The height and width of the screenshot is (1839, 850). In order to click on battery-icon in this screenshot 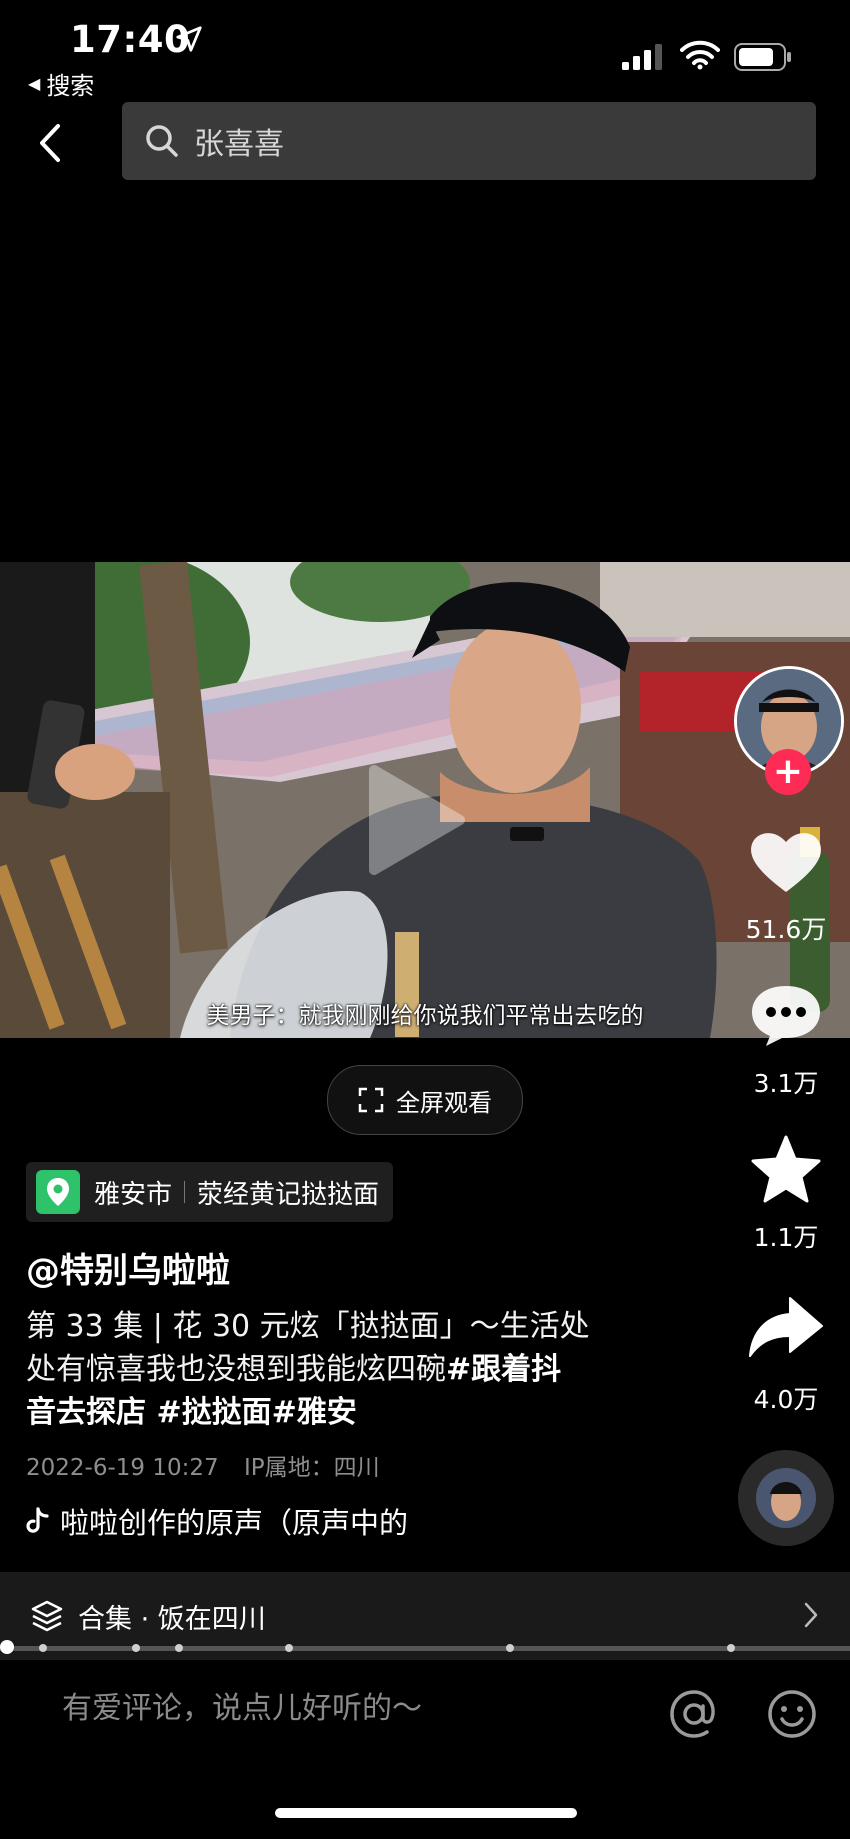, I will do `click(762, 57)`.